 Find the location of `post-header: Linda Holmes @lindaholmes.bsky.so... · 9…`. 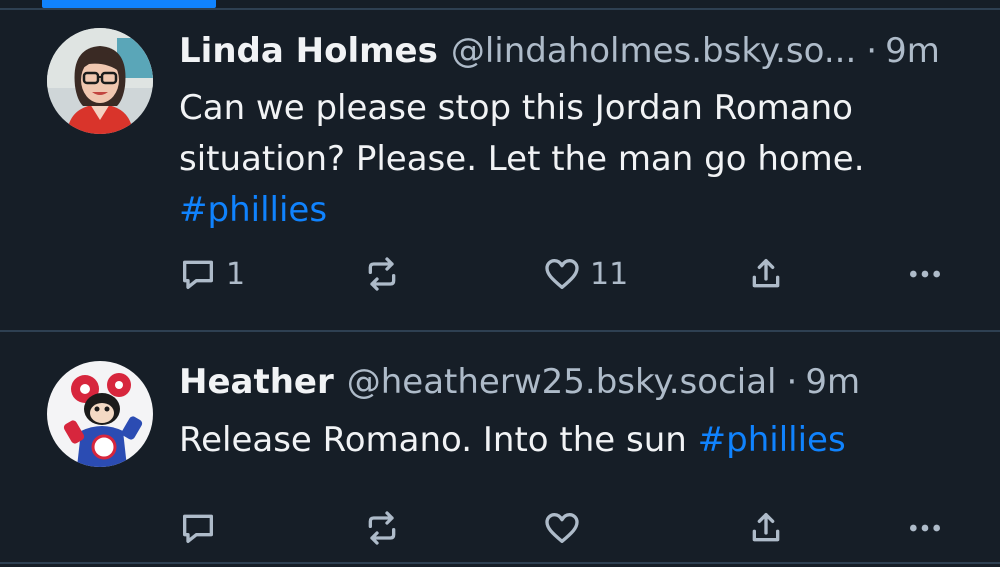

post-header: Linda Holmes @lindaholmes.bsky.so... · 9… is located at coordinates (574, 51).